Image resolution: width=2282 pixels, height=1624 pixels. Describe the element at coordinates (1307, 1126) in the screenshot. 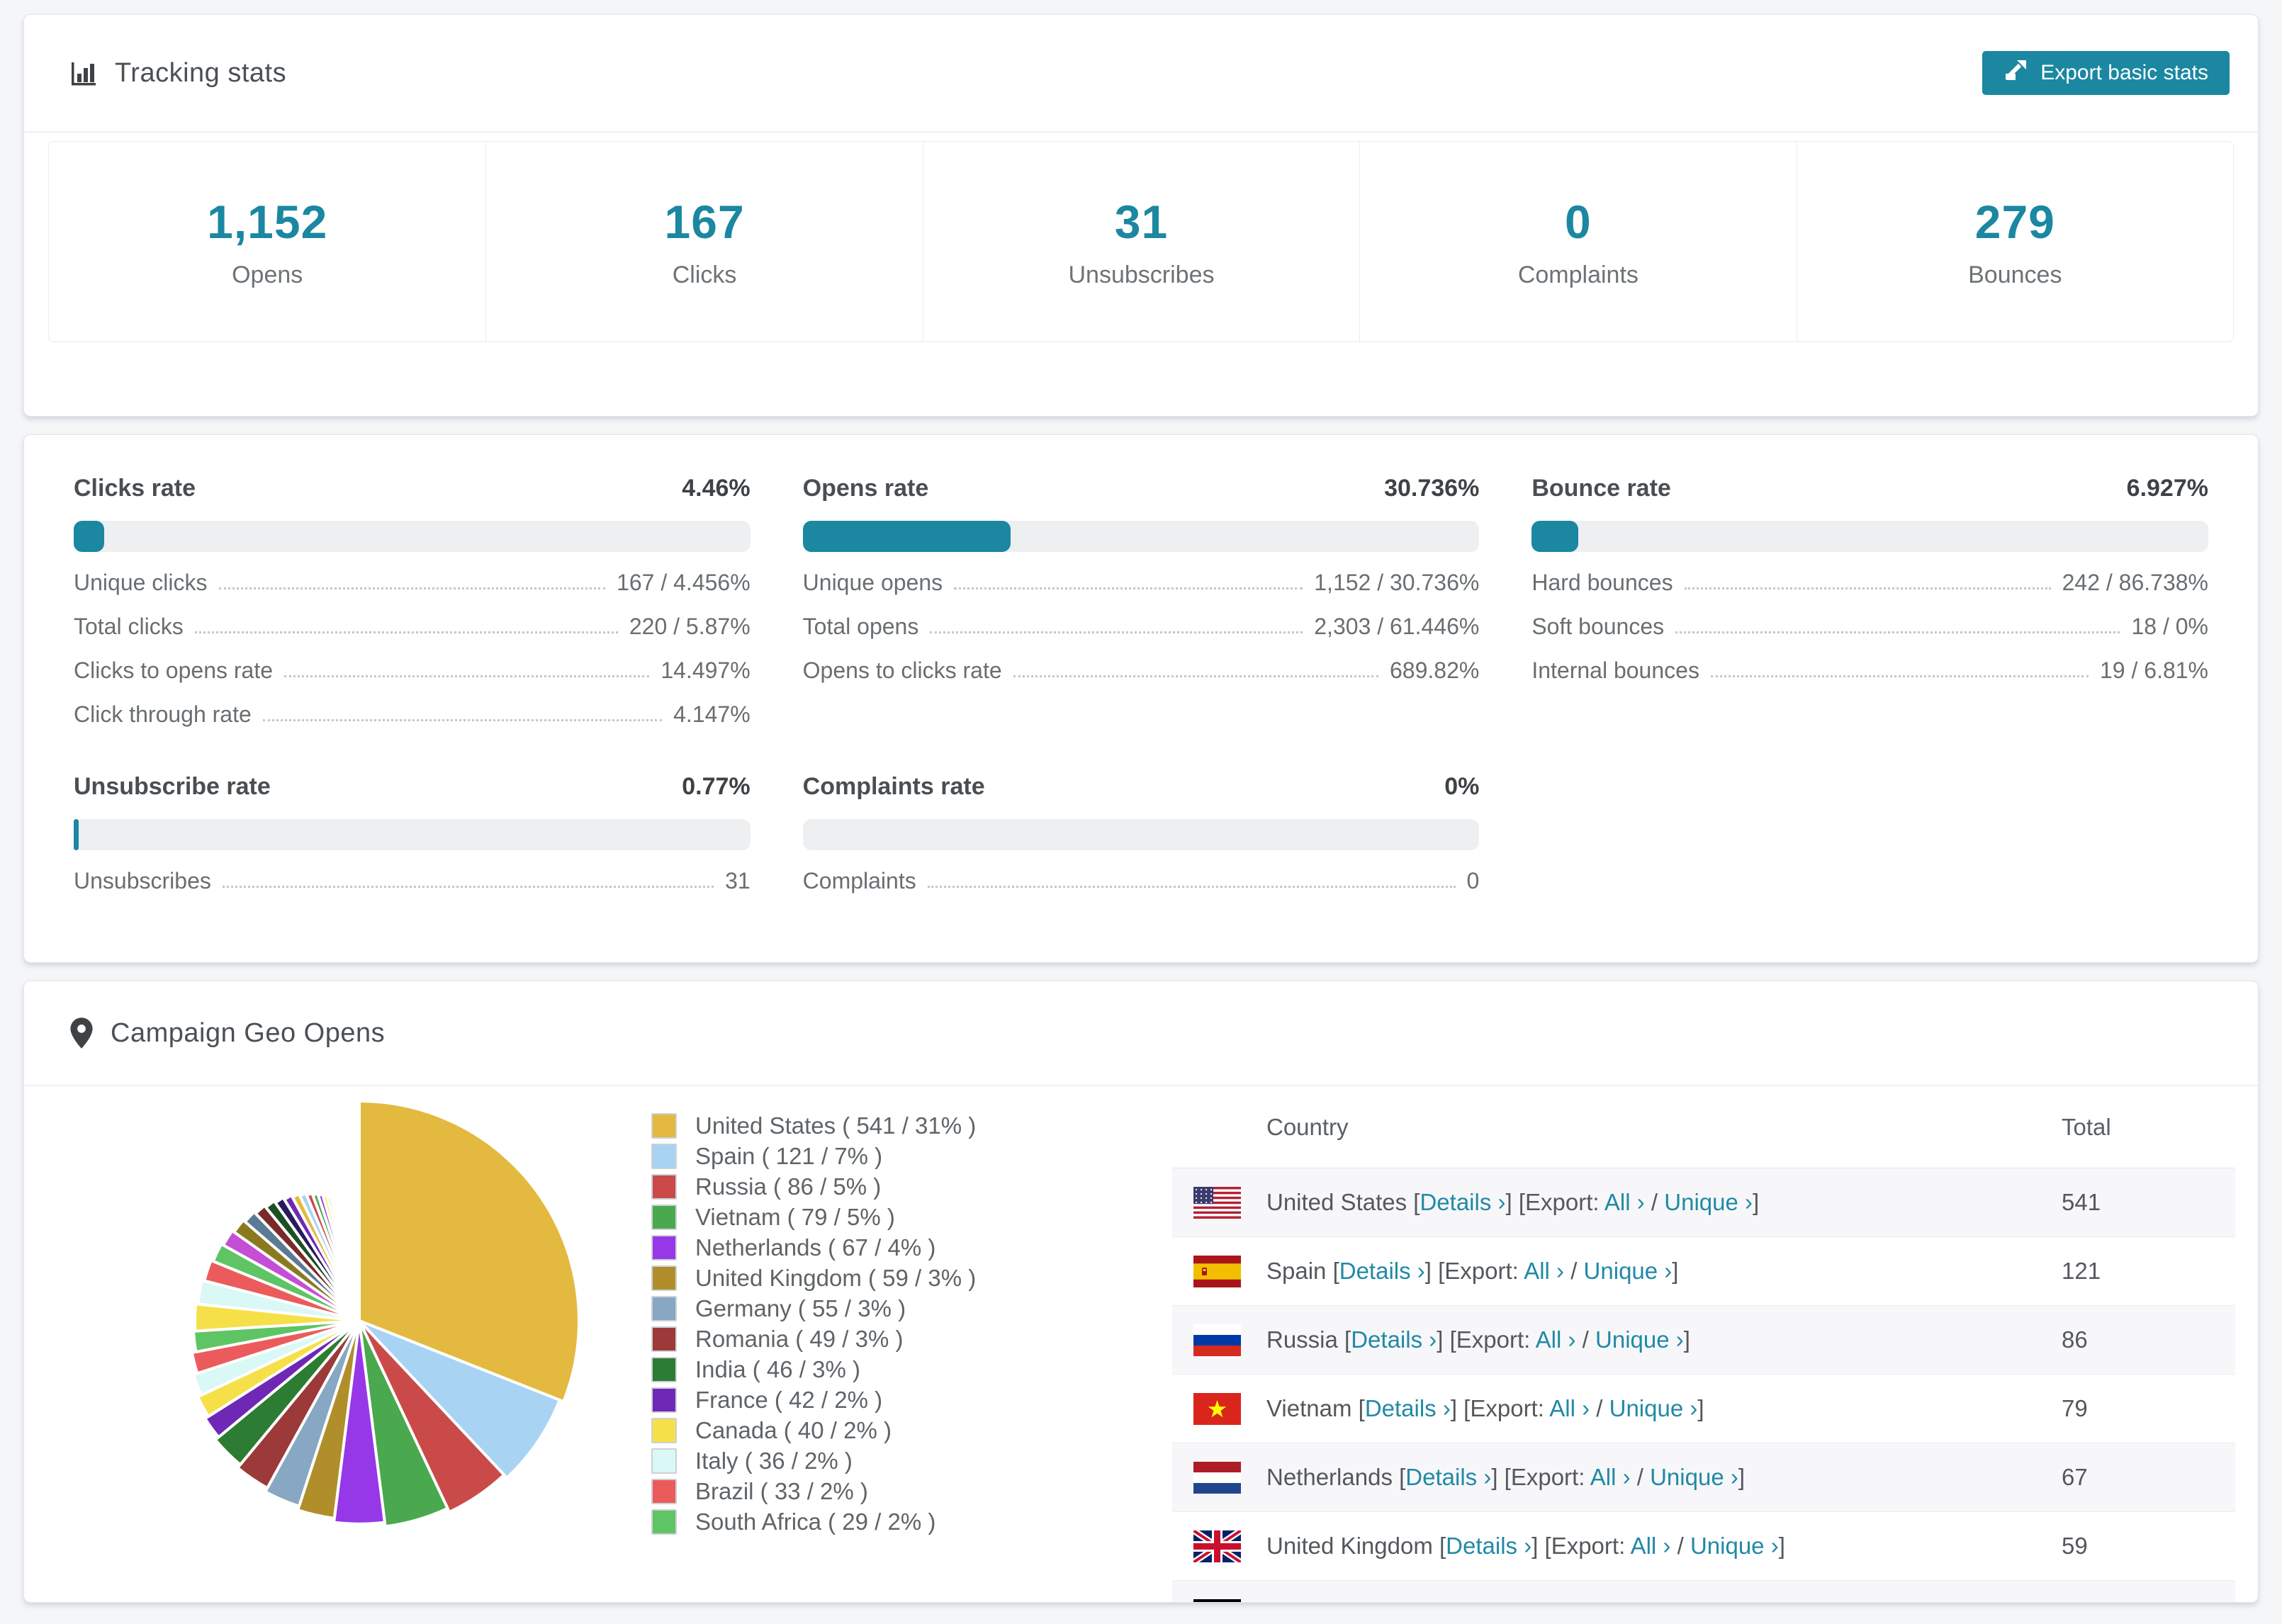

I see `column-header-country: Country` at that location.